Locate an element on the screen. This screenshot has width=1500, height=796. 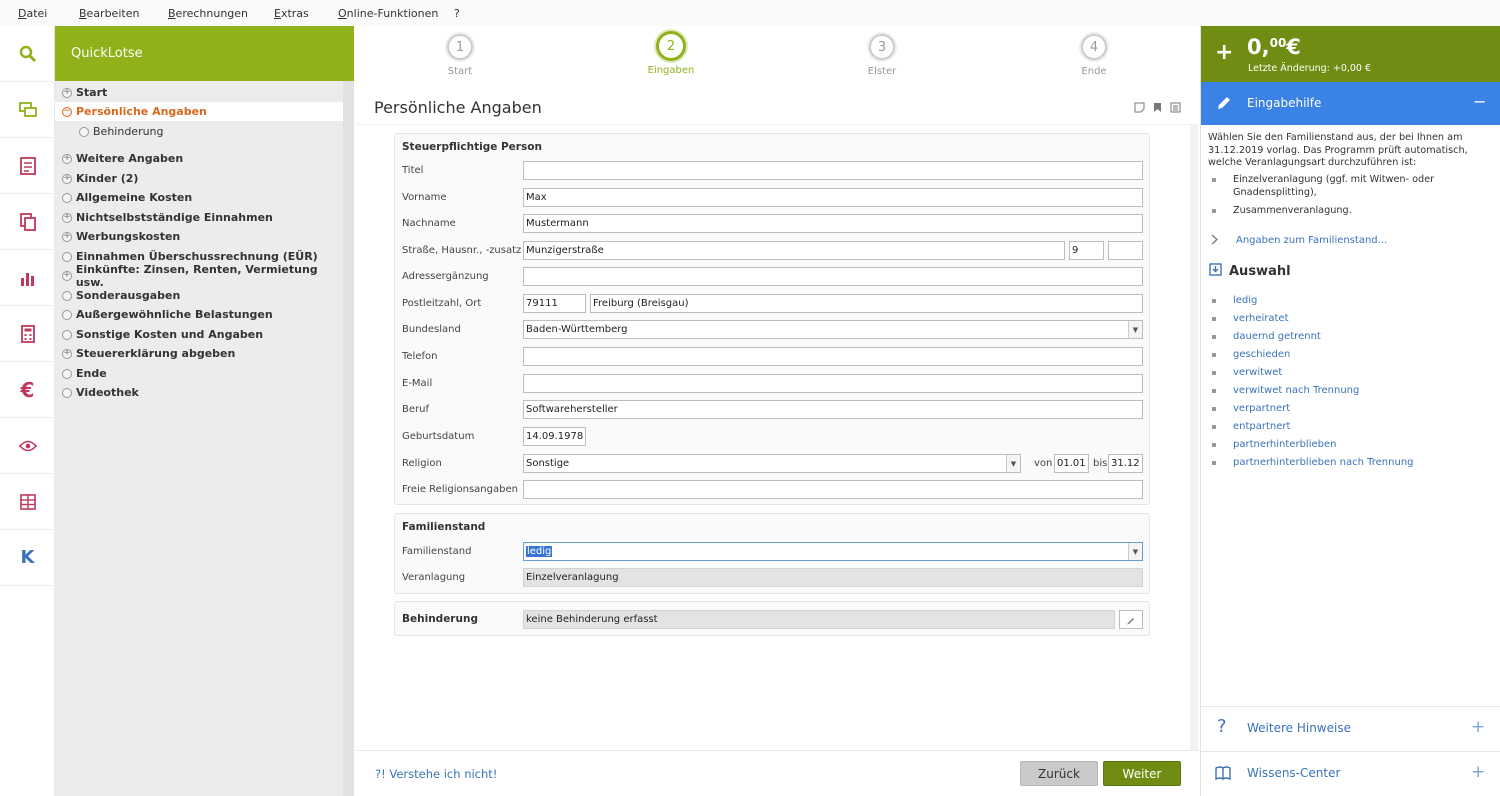
vorname-input: Max is located at coordinates (833, 197).